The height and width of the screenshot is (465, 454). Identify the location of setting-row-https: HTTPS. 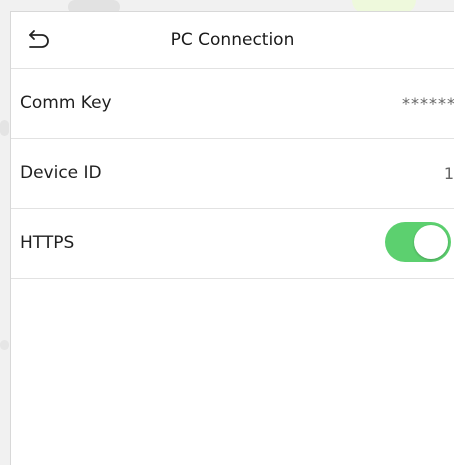
(232, 244).